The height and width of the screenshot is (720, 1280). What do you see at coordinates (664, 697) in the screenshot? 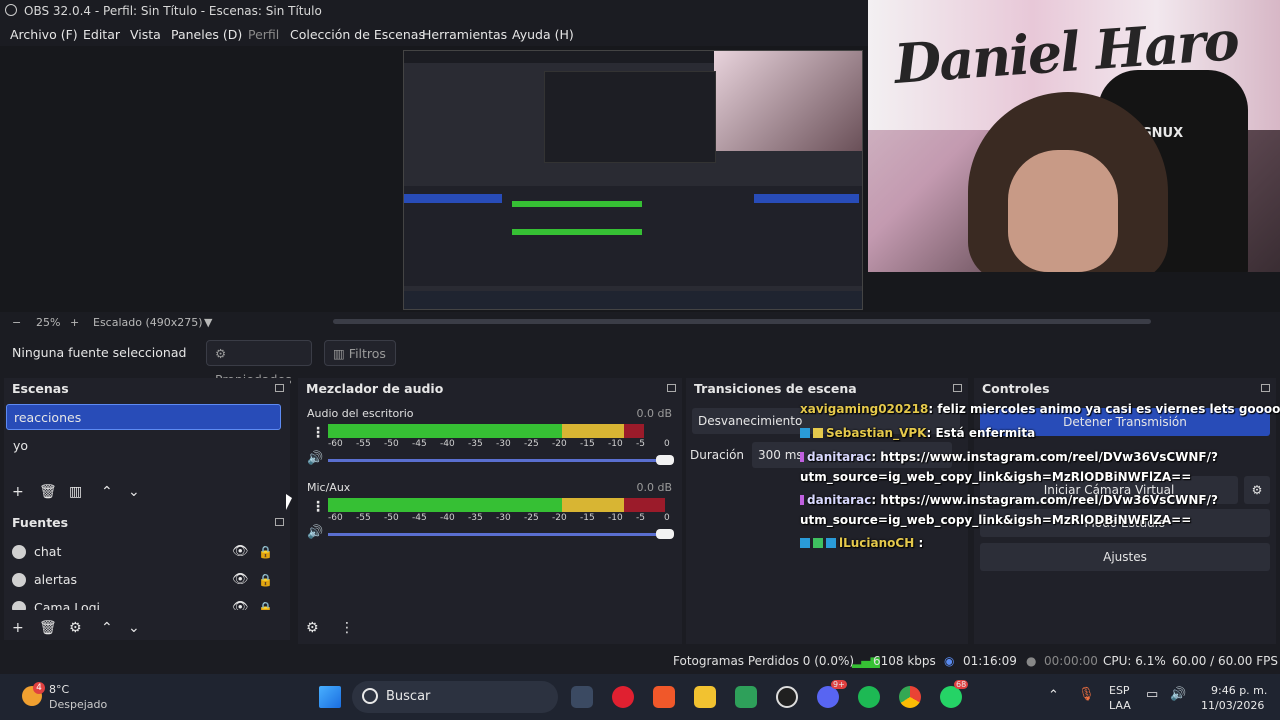
I see `brave-icon` at bounding box center [664, 697].